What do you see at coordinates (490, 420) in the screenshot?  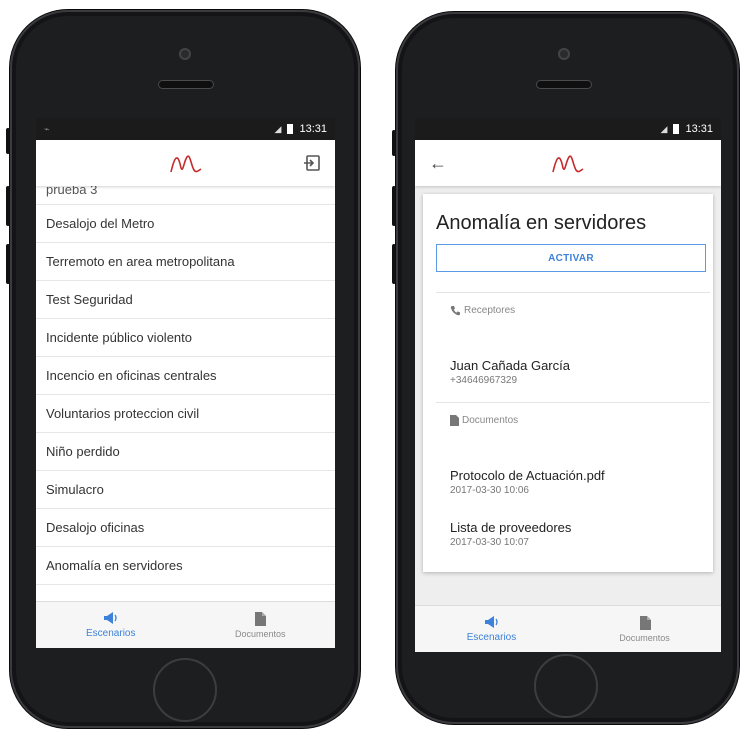 I see `documents-header-label: Documentos` at bounding box center [490, 420].